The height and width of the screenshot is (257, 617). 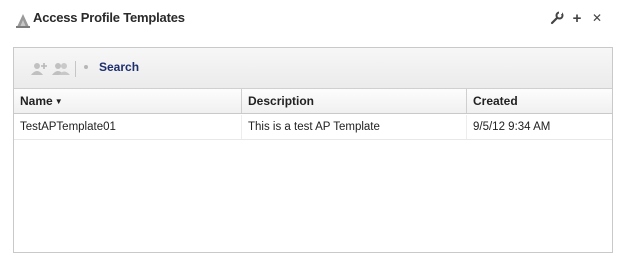 What do you see at coordinates (86, 67) in the screenshot?
I see `toolbar-bullet` at bounding box center [86, 67].